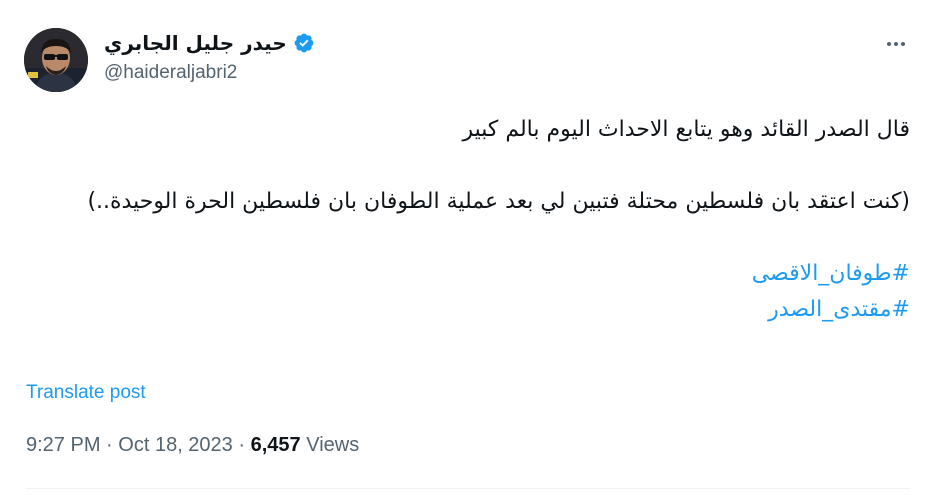  I want to click on views-count: 6,457, so click(276, 445).